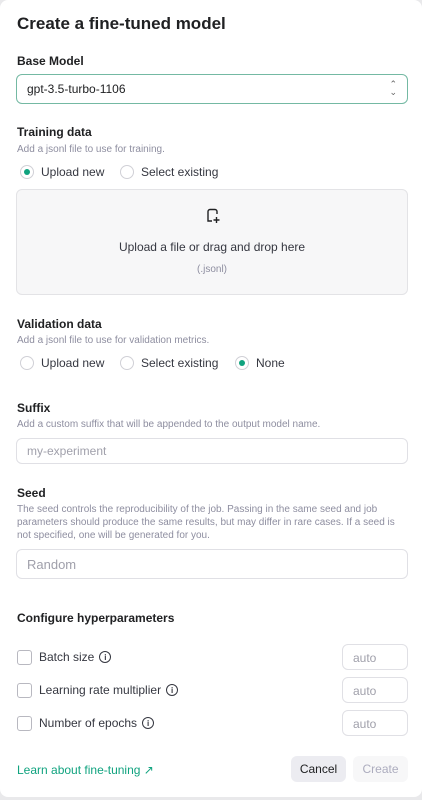 Image resolution: width=422 pixels, height=800 pixels. What do you see at coordinates (76, 89) in the screenshot?
I see `base-model-value: gpt-3.5-turbo-1106` at bounding box center [76, 89].